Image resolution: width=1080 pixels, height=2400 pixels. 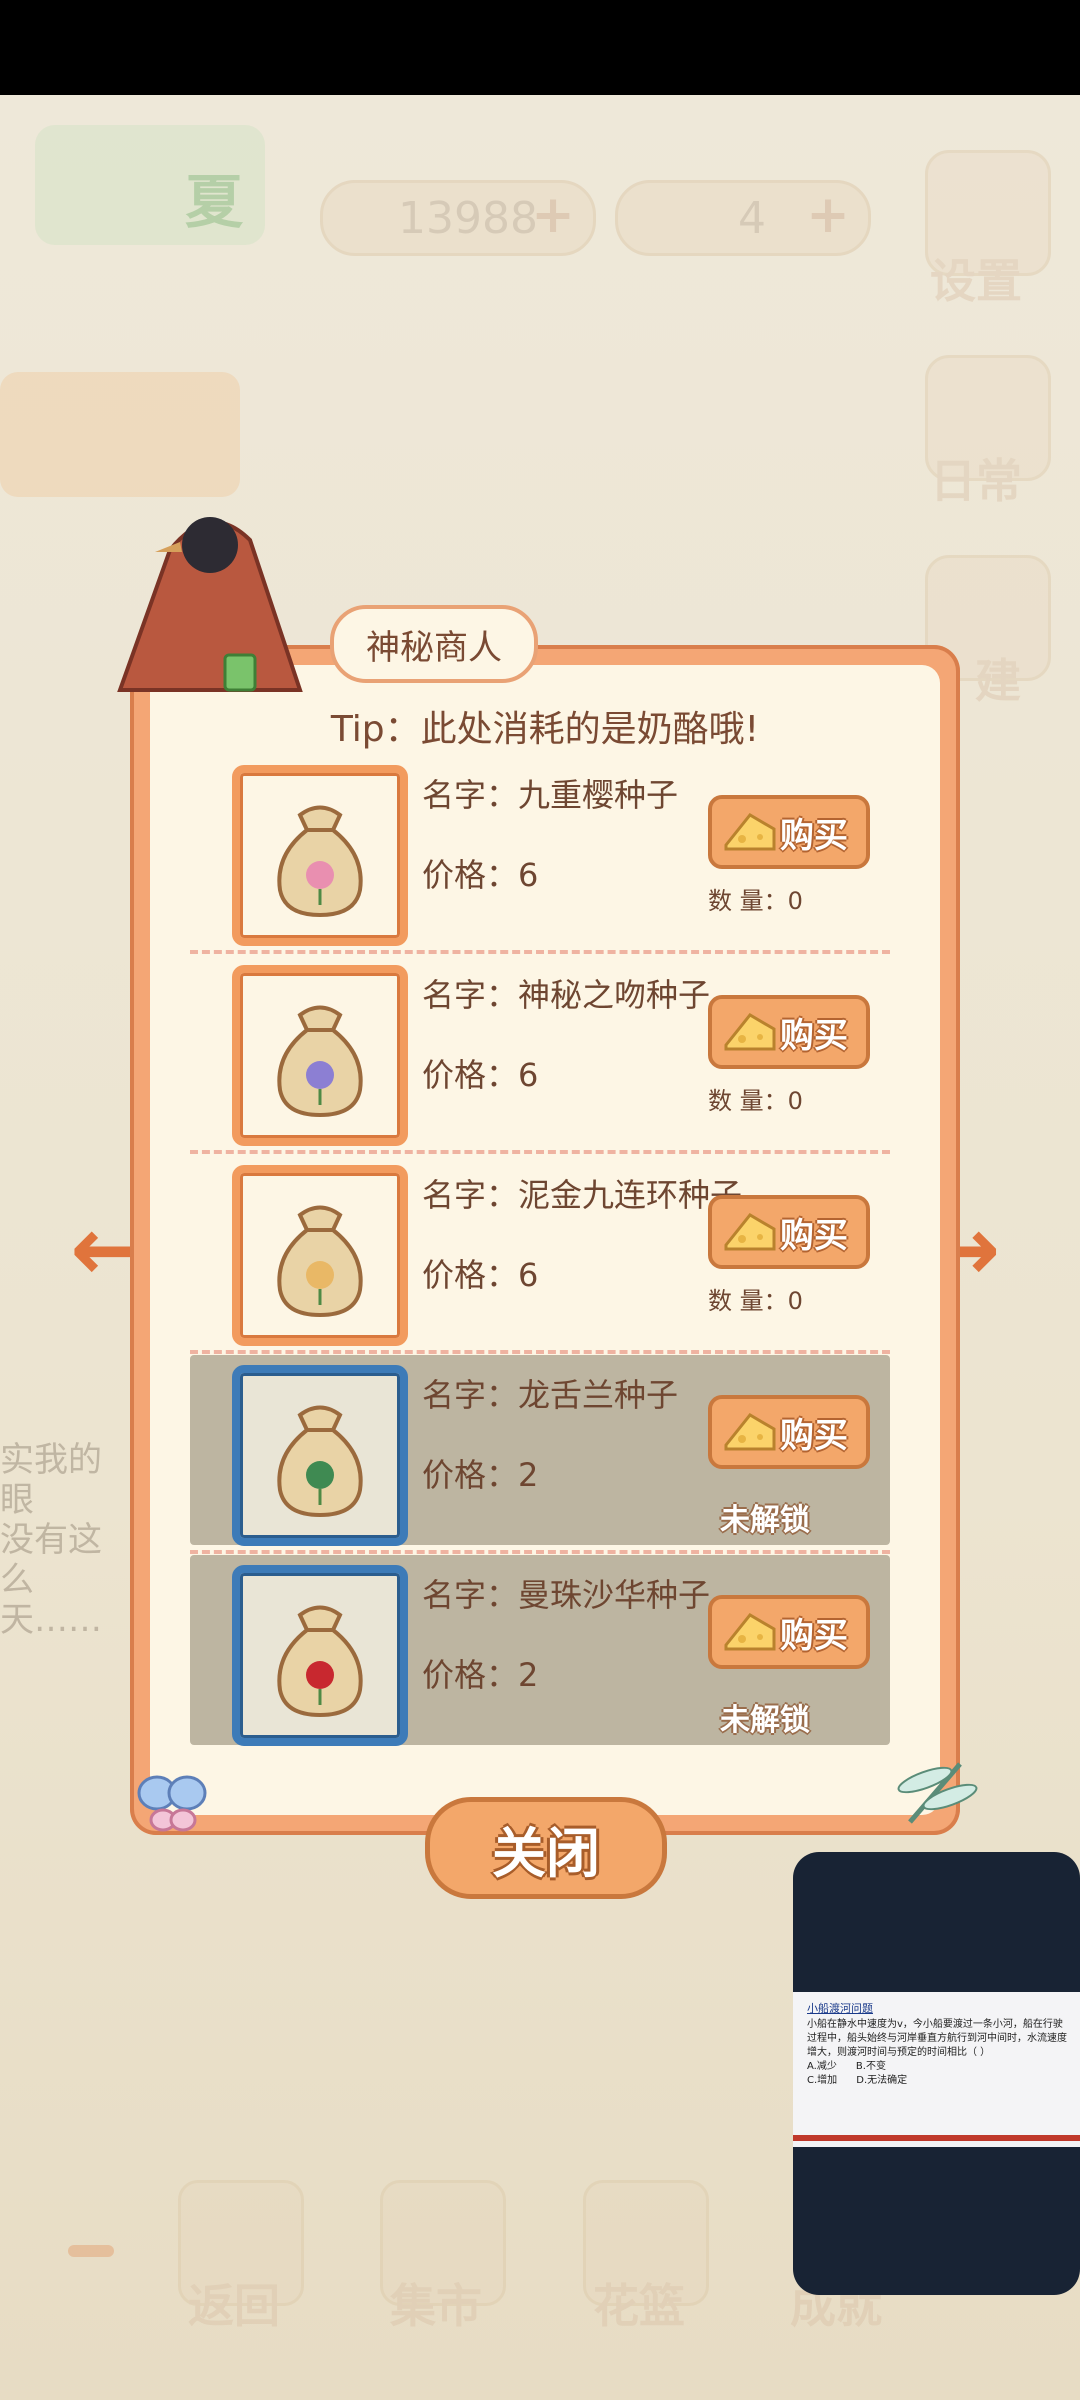 I want to click on build-label: 建, so click(x=998, y=681).